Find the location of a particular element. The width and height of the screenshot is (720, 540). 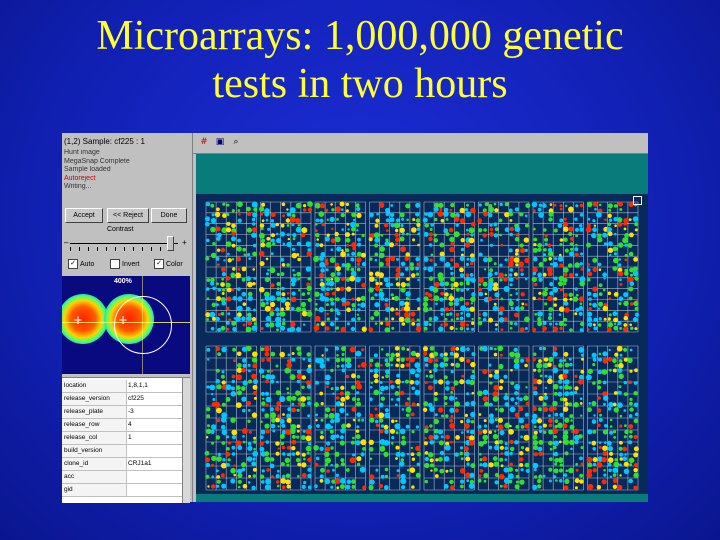

property-row: gid is located at coordinates (122, 490).